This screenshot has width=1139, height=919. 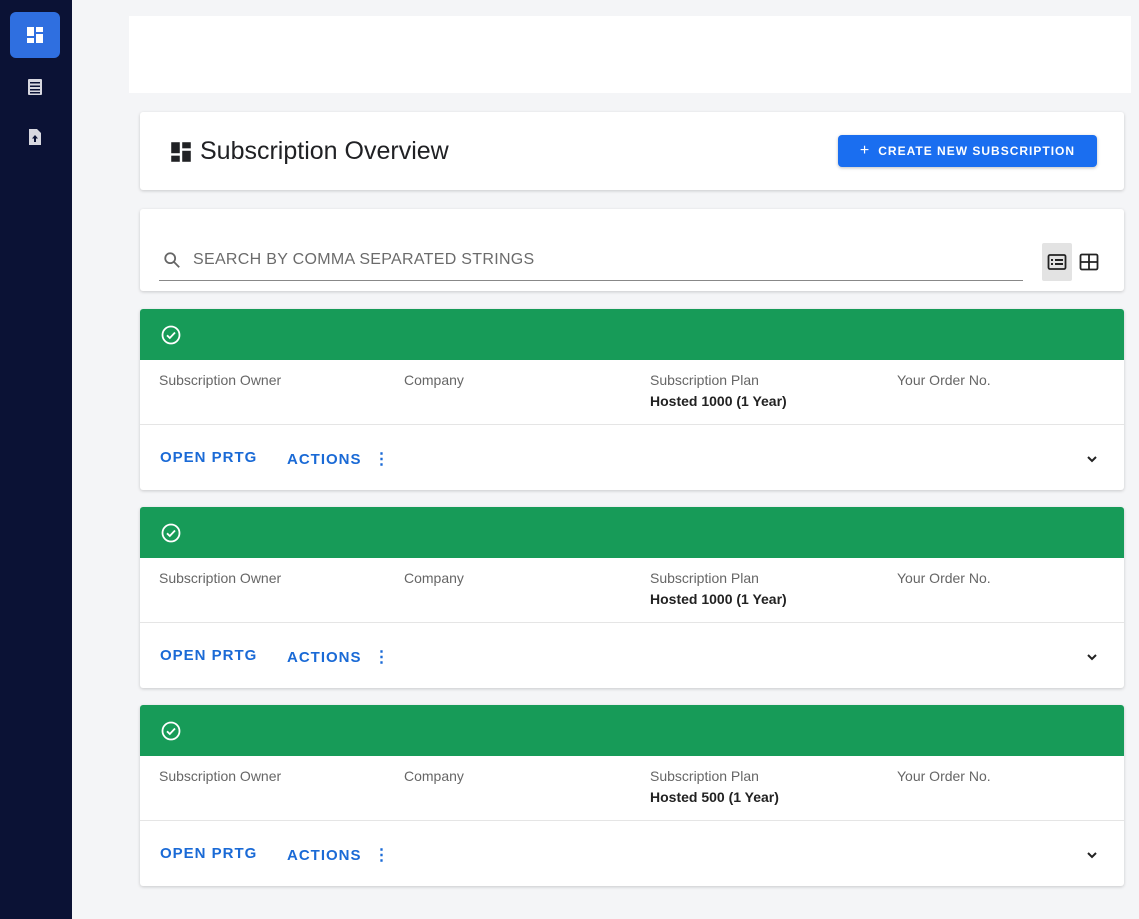 I want to click on list-view-toggle, so click(x=1057, y=262).